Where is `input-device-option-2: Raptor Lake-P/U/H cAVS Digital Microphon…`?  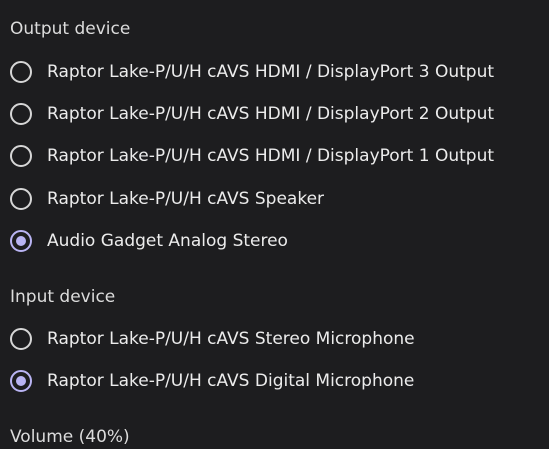 input-device-option-2: Raptor Lake-P/U/H cAVS Digital Microphon… is located at coordinates (212, 381).